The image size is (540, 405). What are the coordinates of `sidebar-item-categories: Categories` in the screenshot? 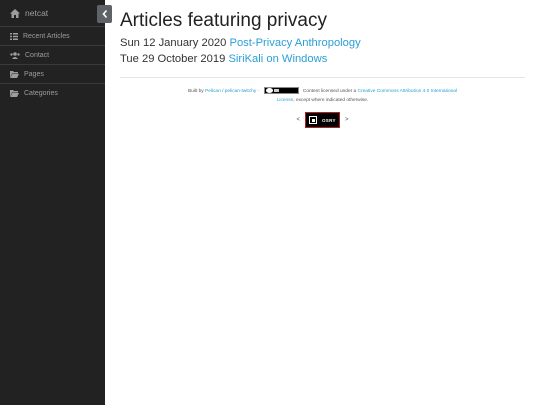 It's located at (52, 92).